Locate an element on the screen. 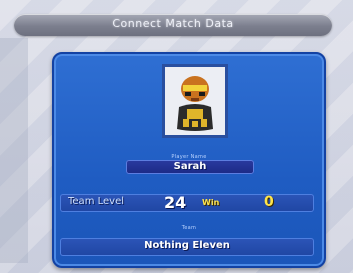 This screenshot has width=353, height=273. player-name-field: Sarah is located at coordinates (190, 167).